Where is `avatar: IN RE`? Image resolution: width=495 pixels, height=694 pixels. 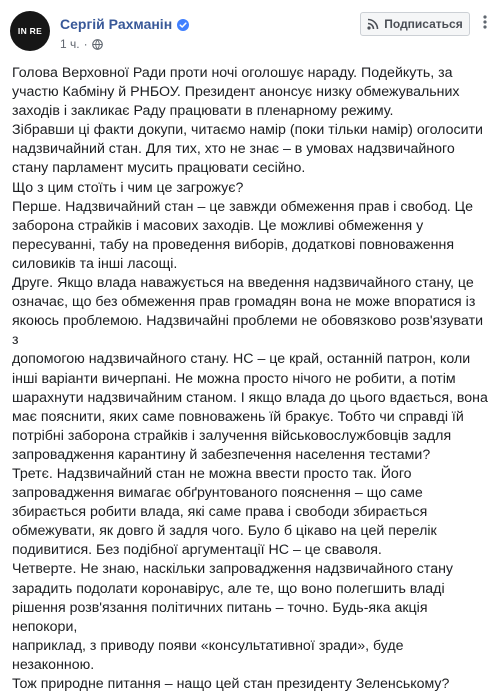 avatar: IN RE is located at coordinates (30, 31).